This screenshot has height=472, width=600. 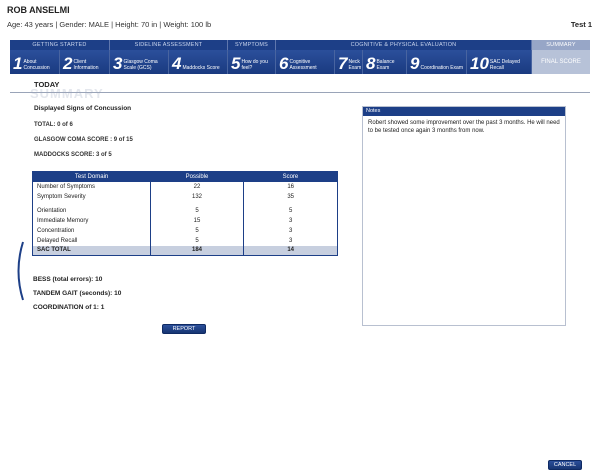 What do you see at coordinates (196, 186) in the screenshot?
I see `possible-cell: 22` at bounding box center [196, 186].